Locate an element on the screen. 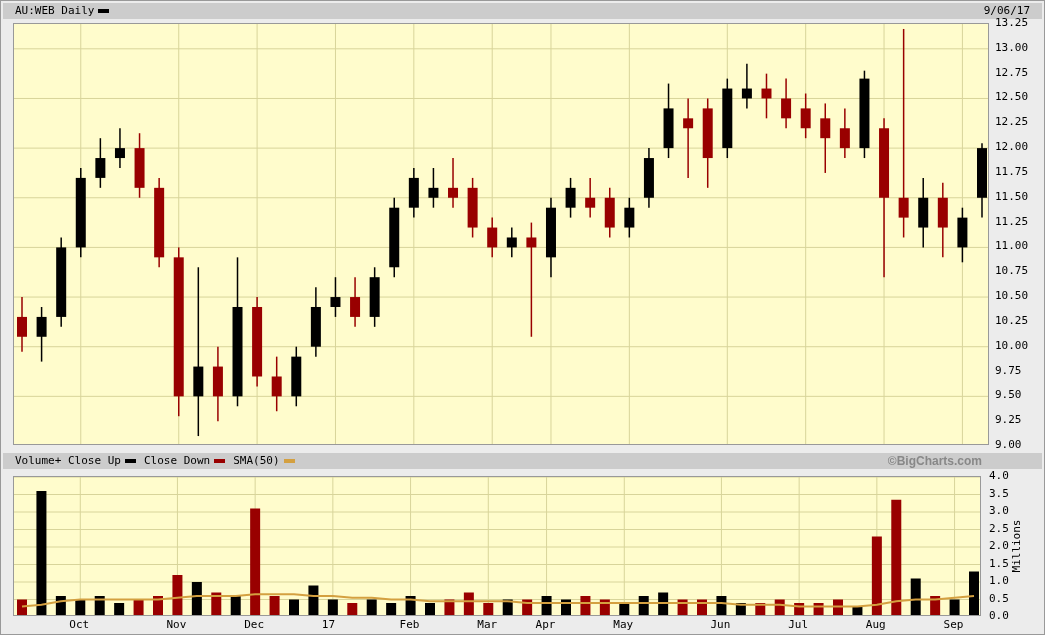  axis-label: 2.0 is located at coordinates (999, 546).